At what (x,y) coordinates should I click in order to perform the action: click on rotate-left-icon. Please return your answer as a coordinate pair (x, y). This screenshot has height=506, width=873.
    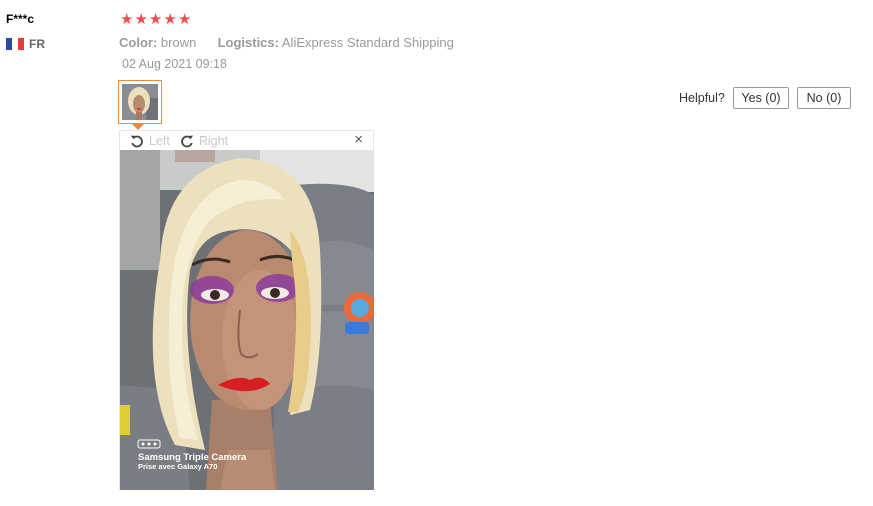
    Looking at the image, I should click on (136, 141).